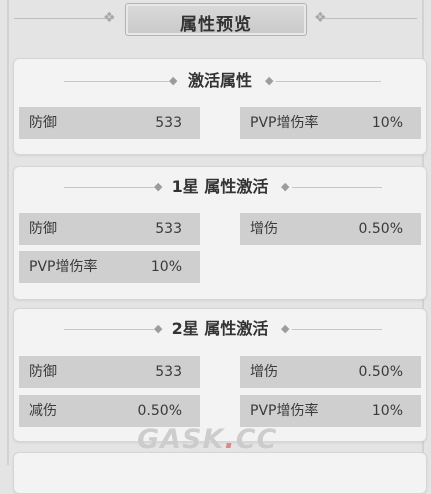 The height and width of the screenshot is (494, 431). I want to click on section-title: 激活属性, so click(219, 80).